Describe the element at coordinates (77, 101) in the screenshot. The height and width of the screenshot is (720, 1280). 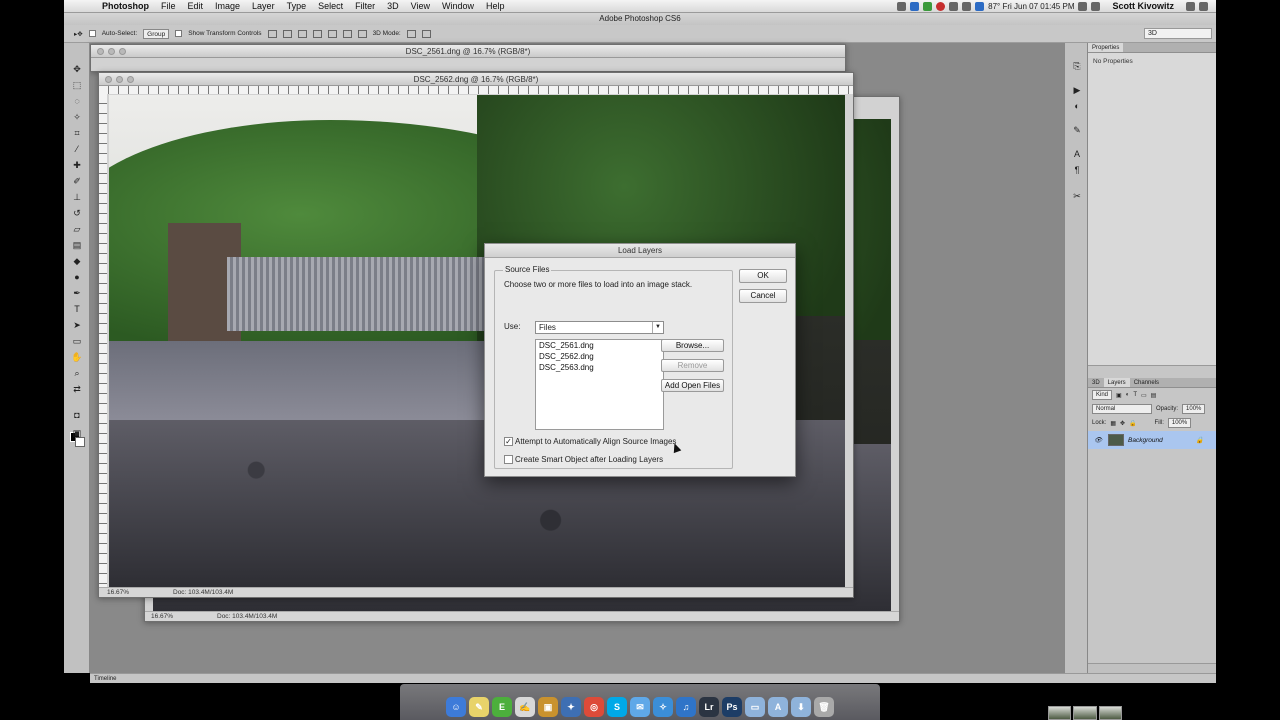
I see `lasso-tool-icon: ◌` at that location.